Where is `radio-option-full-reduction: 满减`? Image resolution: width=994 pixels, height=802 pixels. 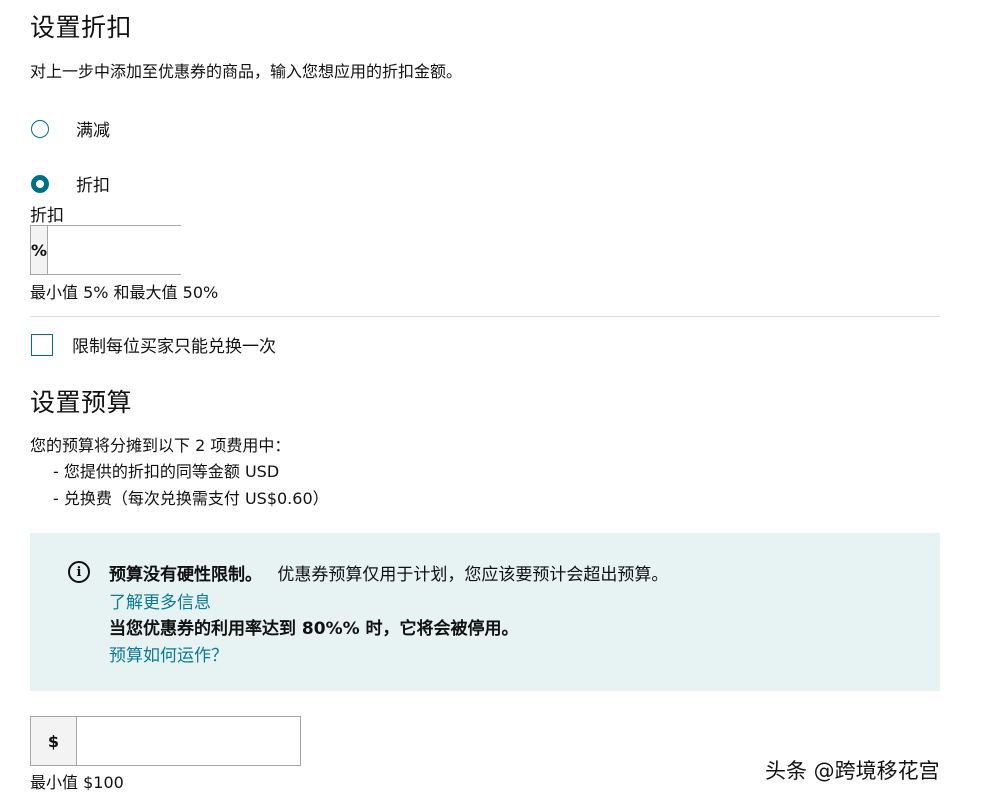
radio-option-full-reduction: 满减 is located at coordinates (70, 128).